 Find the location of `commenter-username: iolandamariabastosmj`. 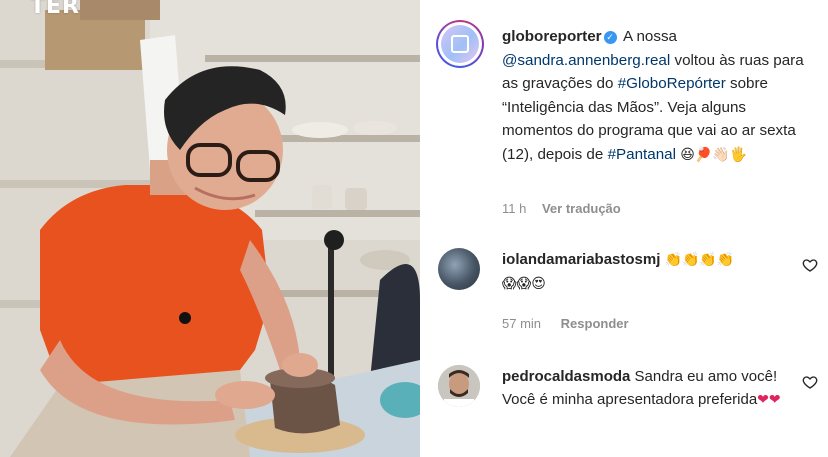

commenter-username: iolandamariabastosmj is located at coordinates (581, 259).